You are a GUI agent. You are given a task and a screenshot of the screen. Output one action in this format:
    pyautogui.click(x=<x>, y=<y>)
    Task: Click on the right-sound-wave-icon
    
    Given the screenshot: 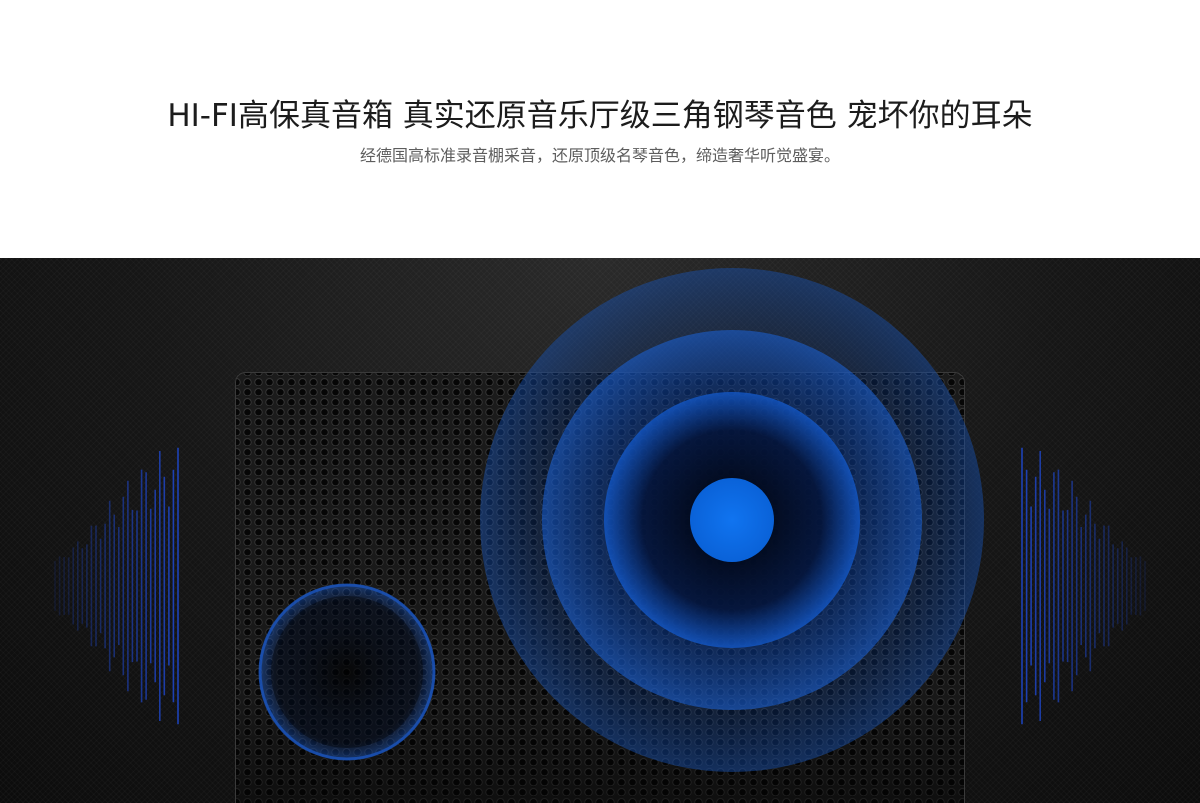 What is the action you would take?
    pyautogui.click(x=1083, y=586)
    